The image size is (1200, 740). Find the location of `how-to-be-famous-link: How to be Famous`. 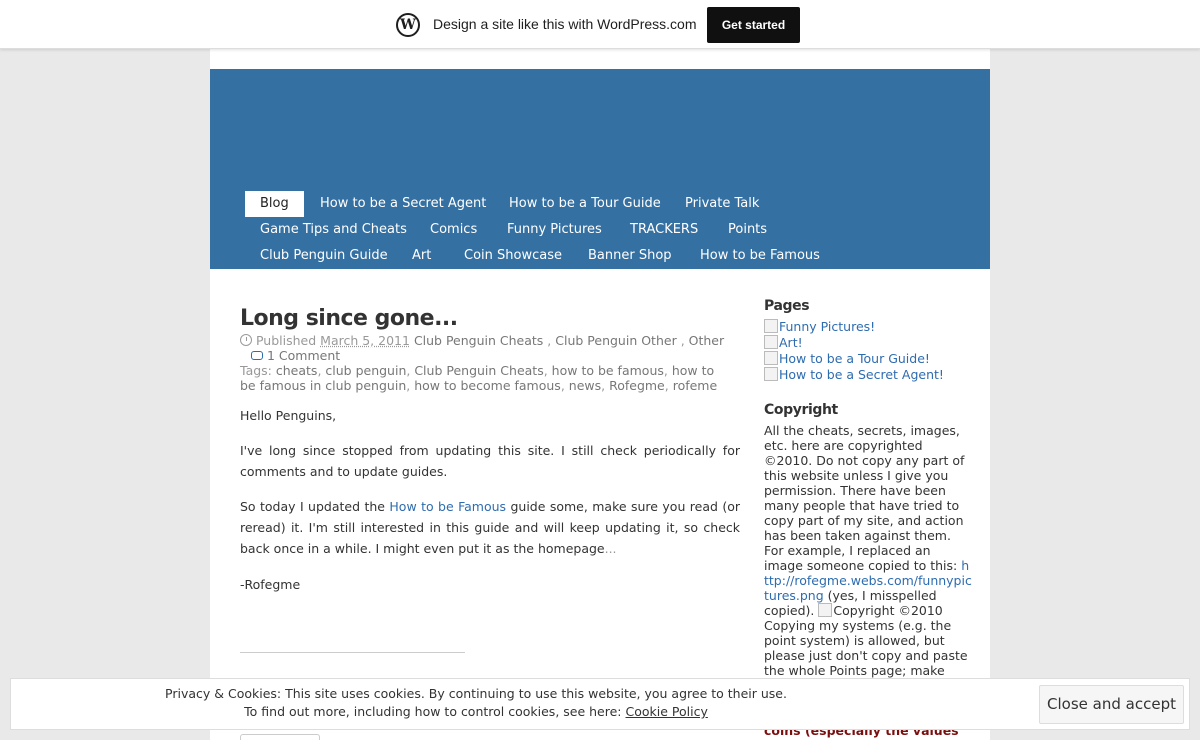

how-to-be-famous-link: How to be Famous is located at coordinates (447, 506).